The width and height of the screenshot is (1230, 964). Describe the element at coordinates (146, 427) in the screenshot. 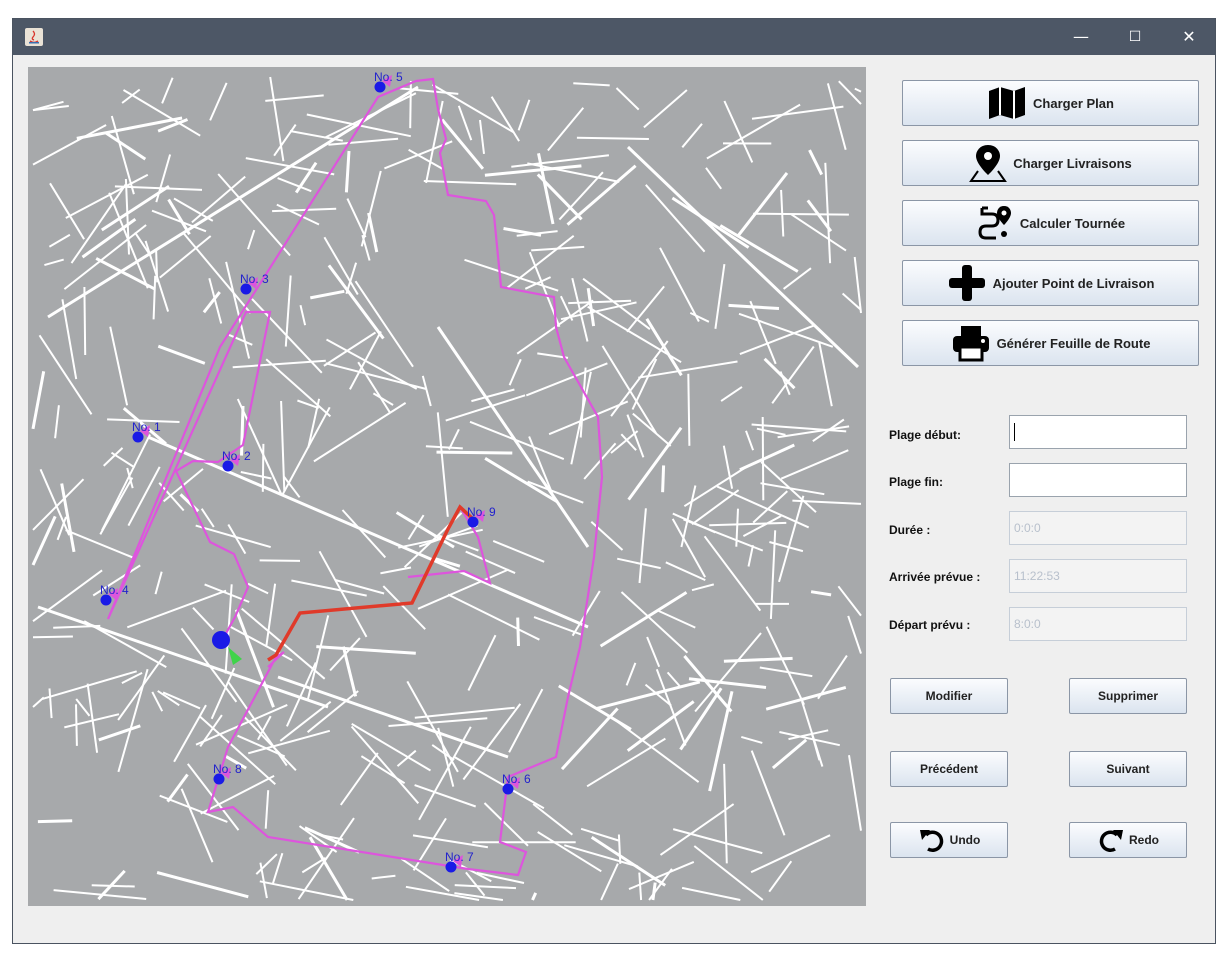

I see `delivery-label: No. 1` at that location.